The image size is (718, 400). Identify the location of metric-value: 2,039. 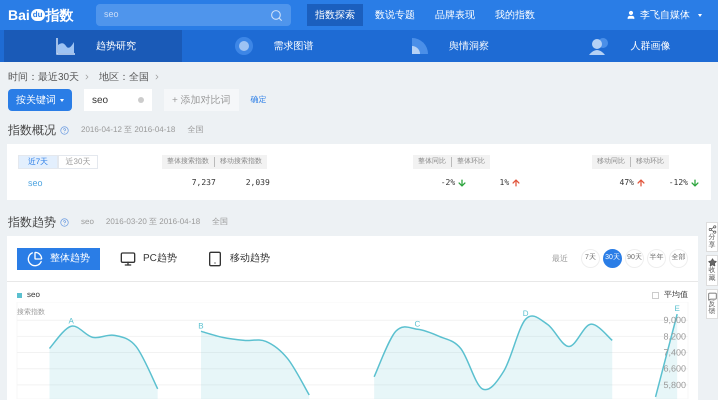
(258, 183).